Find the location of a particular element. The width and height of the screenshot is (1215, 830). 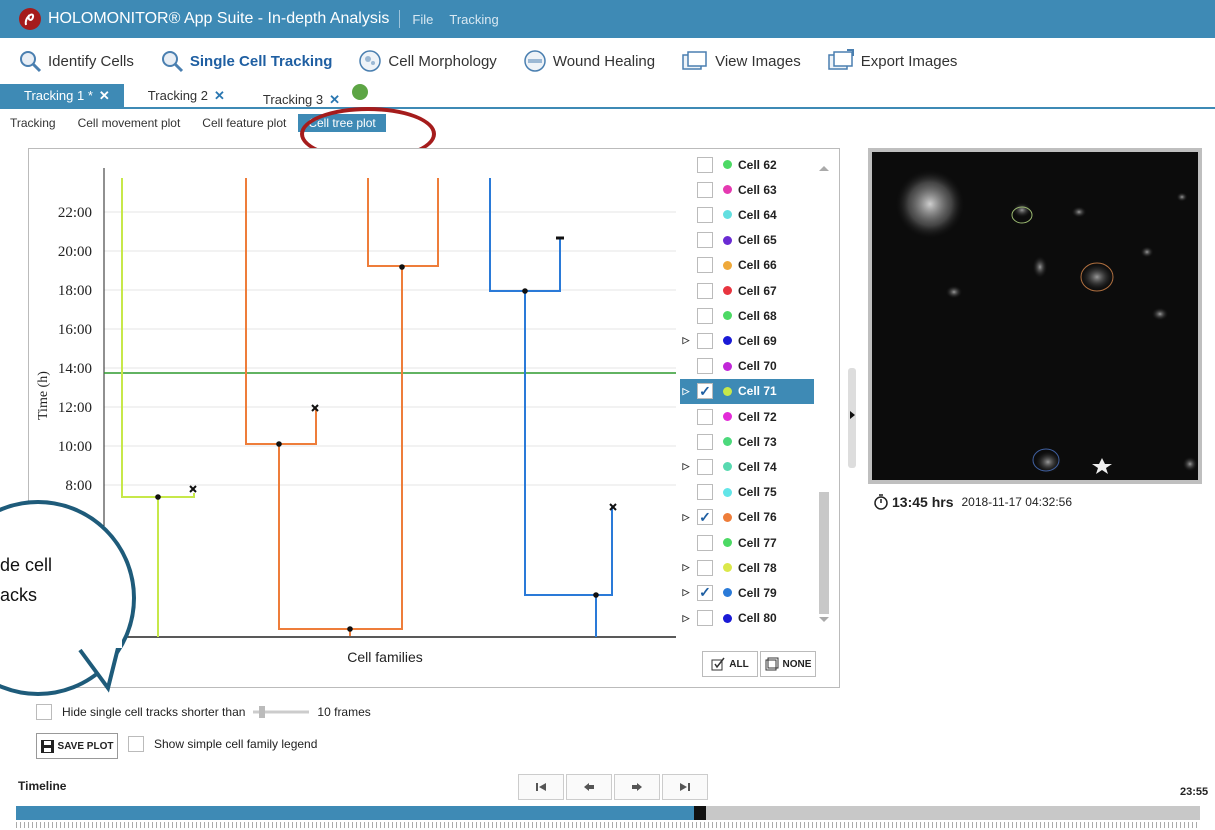

cell-list-item: Cell 77 is located at coordinates (747, 542).